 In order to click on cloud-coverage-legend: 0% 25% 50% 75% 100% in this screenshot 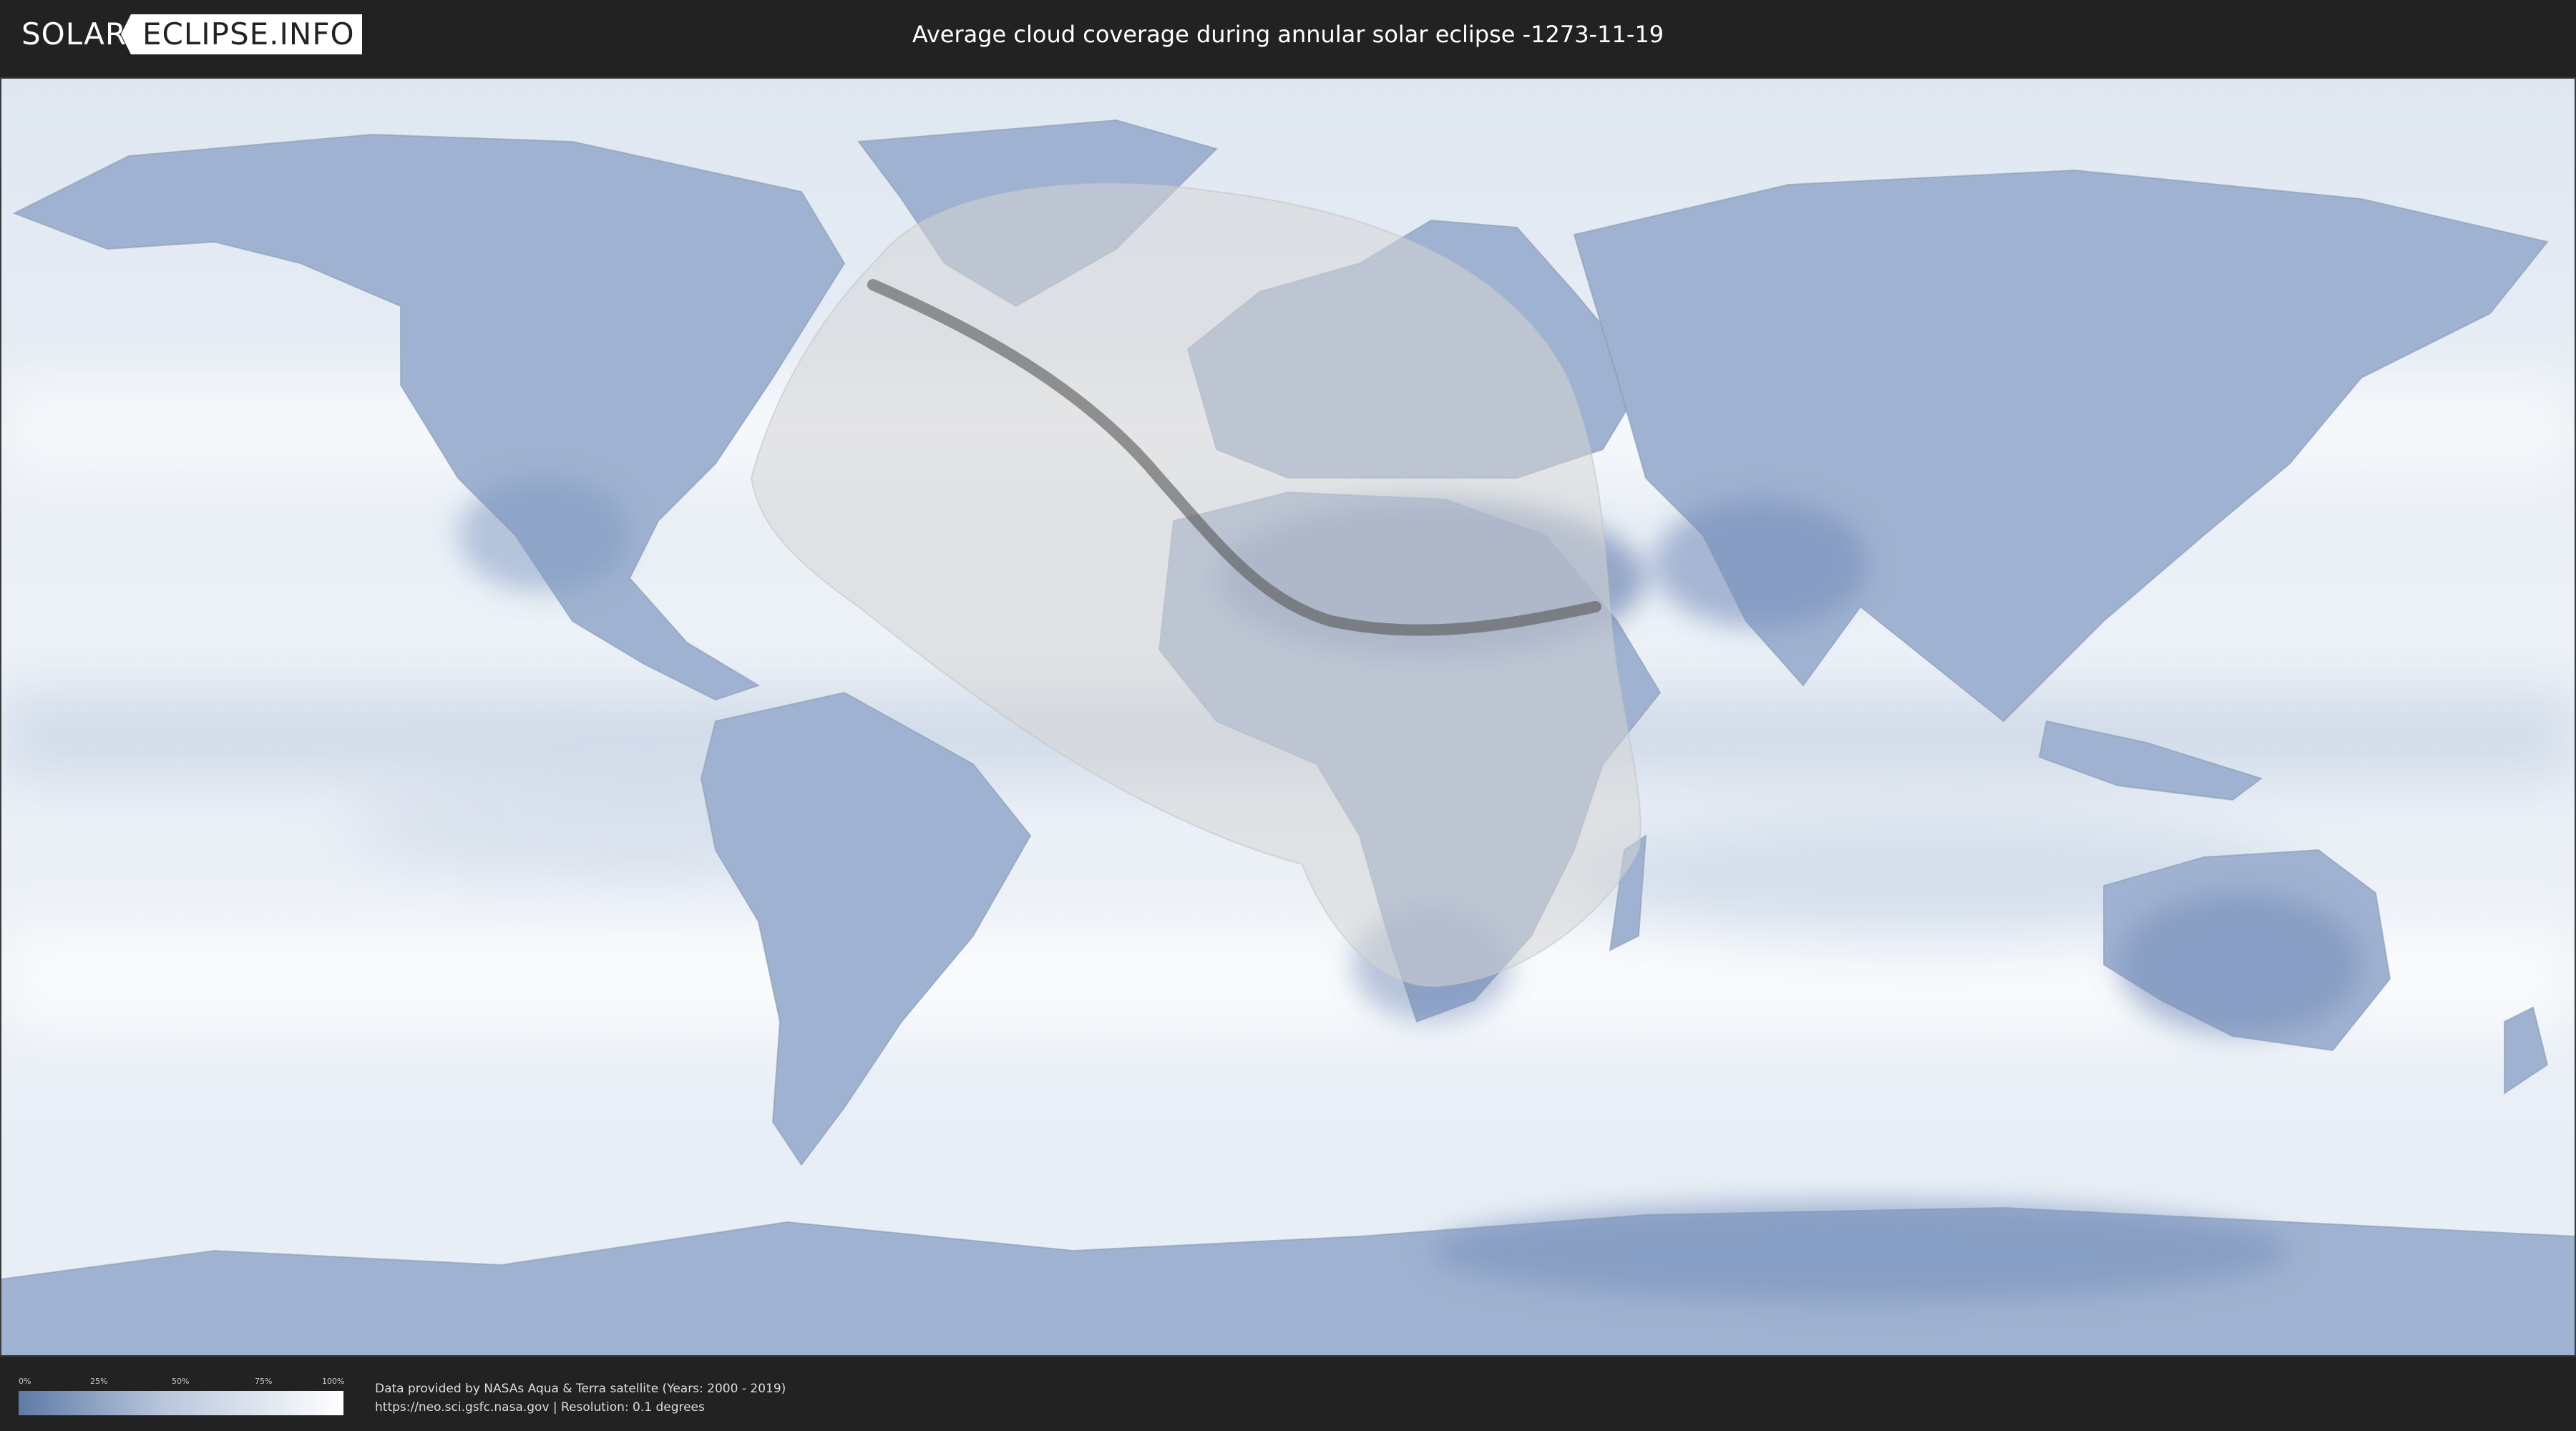, I will do `click(182, 1401)`.